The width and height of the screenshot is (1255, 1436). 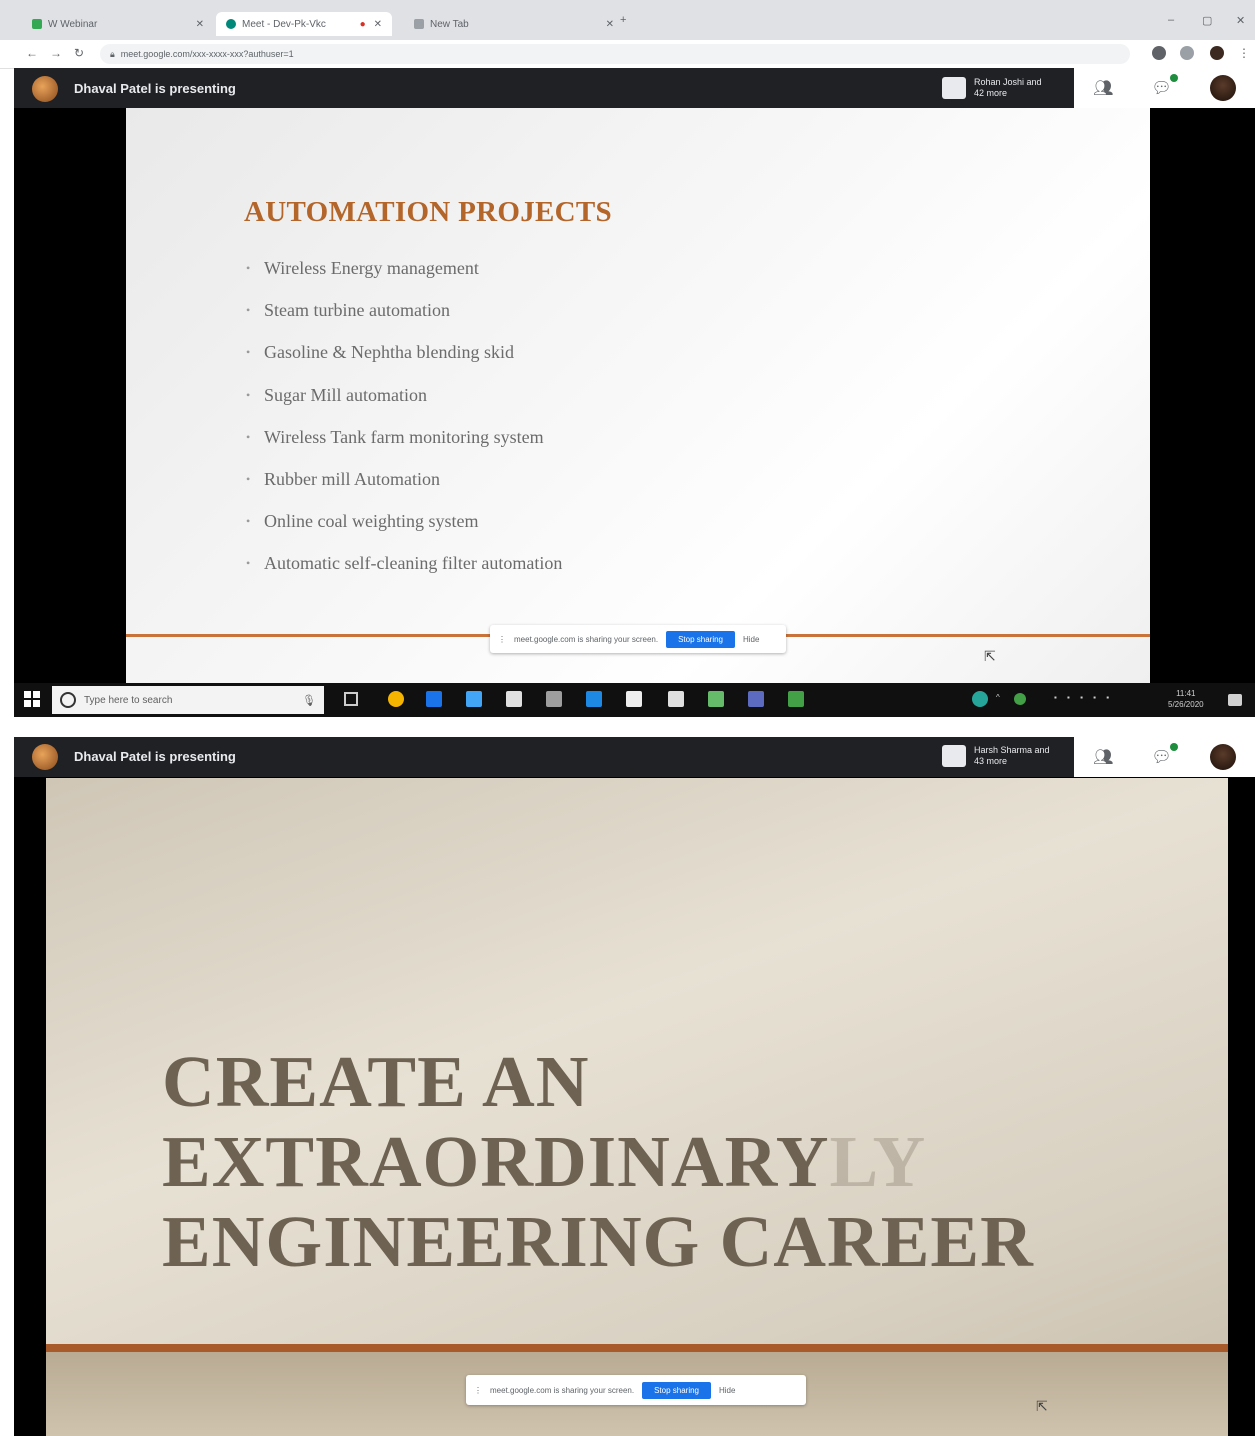 What do you see at coordinates (304, 24) in the screenshot?
I see `browser-tab-meet: Meet - Dev-Pk-Vkc ● ✕` at bounding box center [304, 24].